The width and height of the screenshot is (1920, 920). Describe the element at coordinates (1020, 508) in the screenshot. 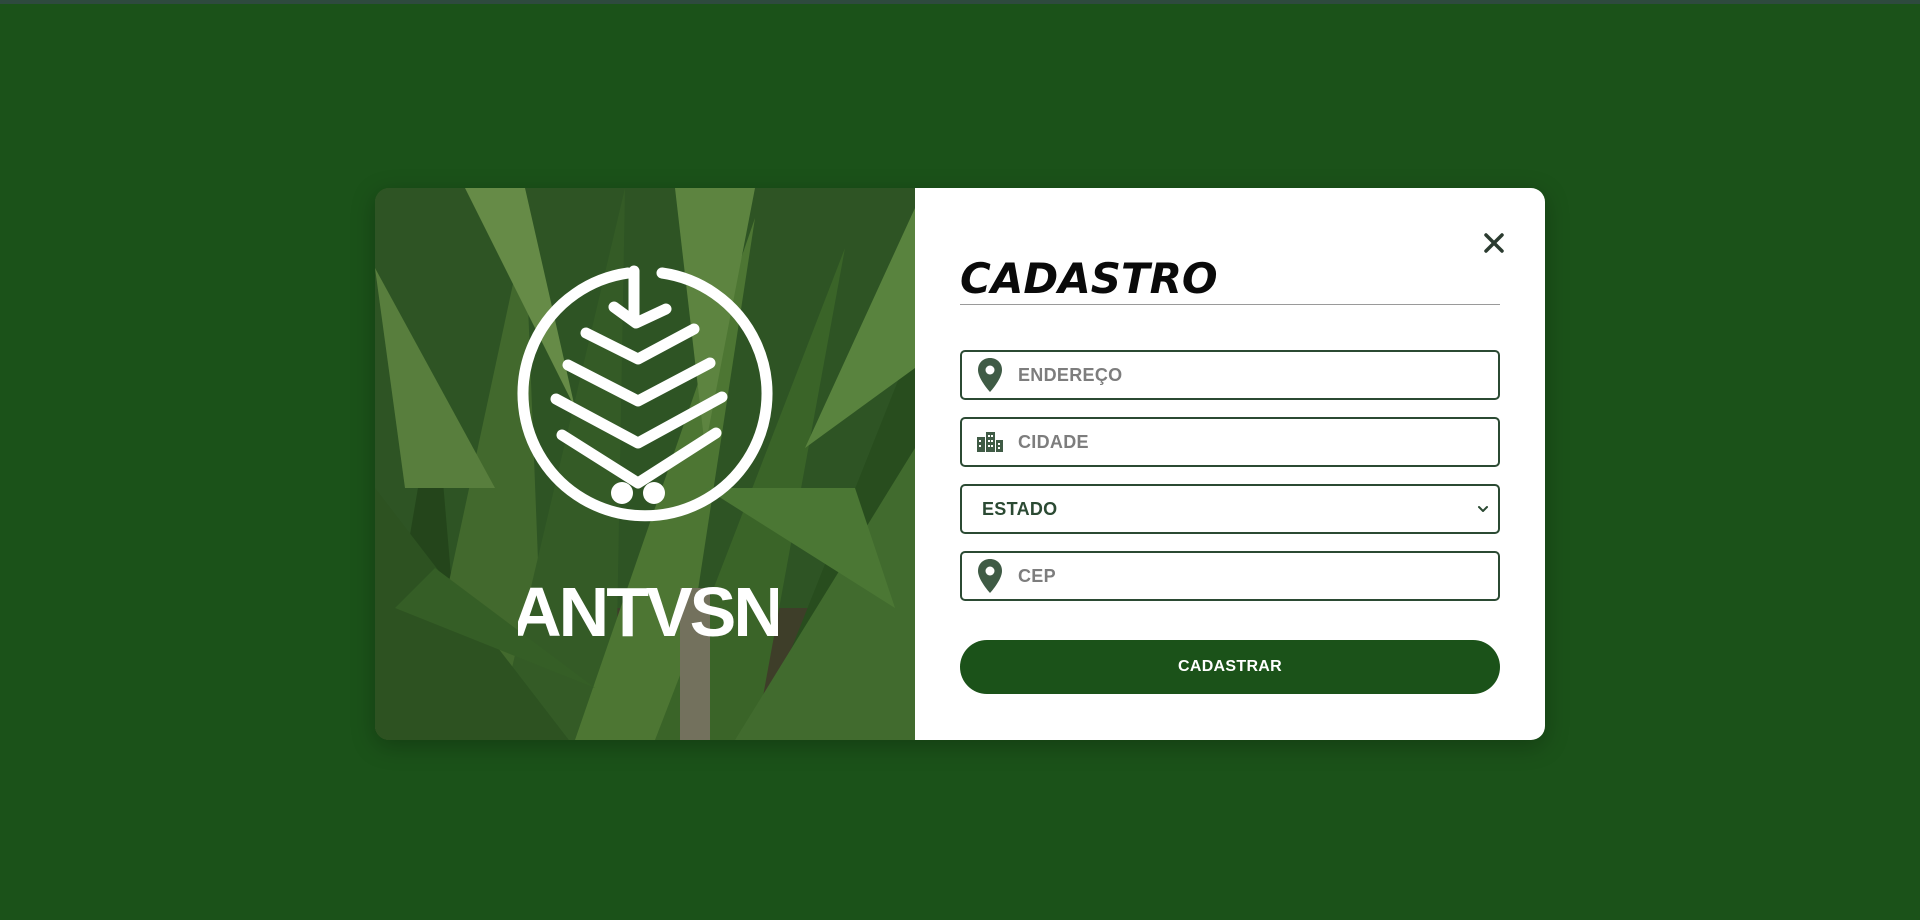

I see `state-select-value: ESTADO` at that location.